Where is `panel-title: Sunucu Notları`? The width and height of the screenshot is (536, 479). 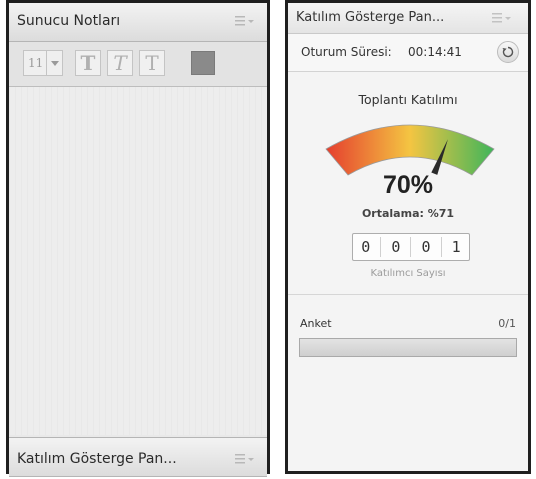
panel-title: Sunucu Notları is located at coordinates (69, 21).